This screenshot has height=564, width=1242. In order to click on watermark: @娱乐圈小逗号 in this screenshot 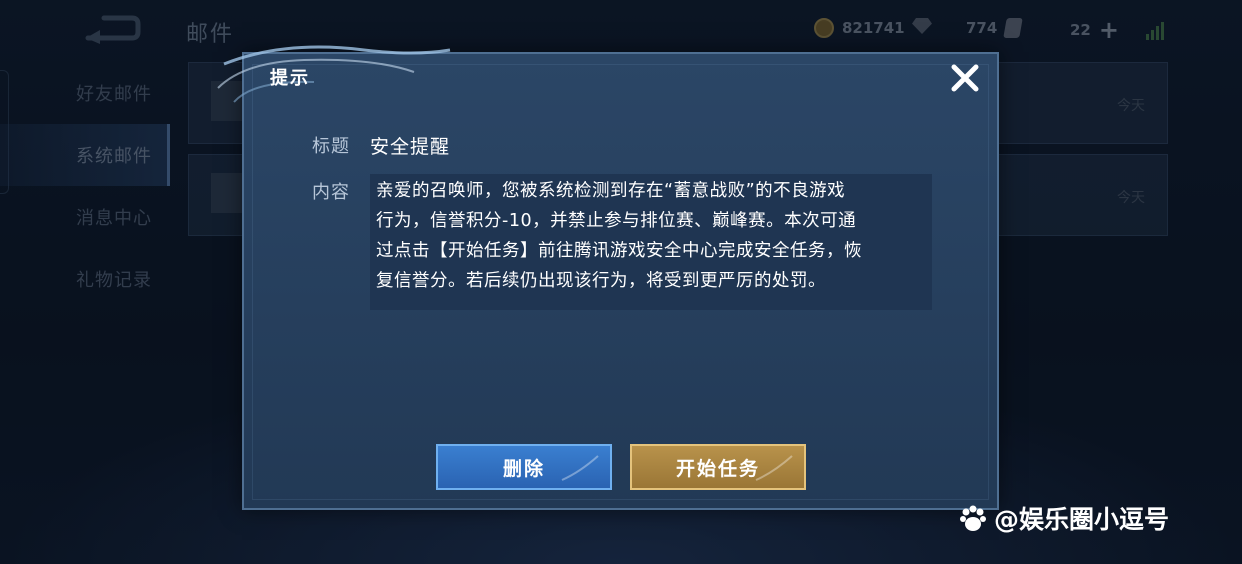, I will do `click(1063, 518)`.